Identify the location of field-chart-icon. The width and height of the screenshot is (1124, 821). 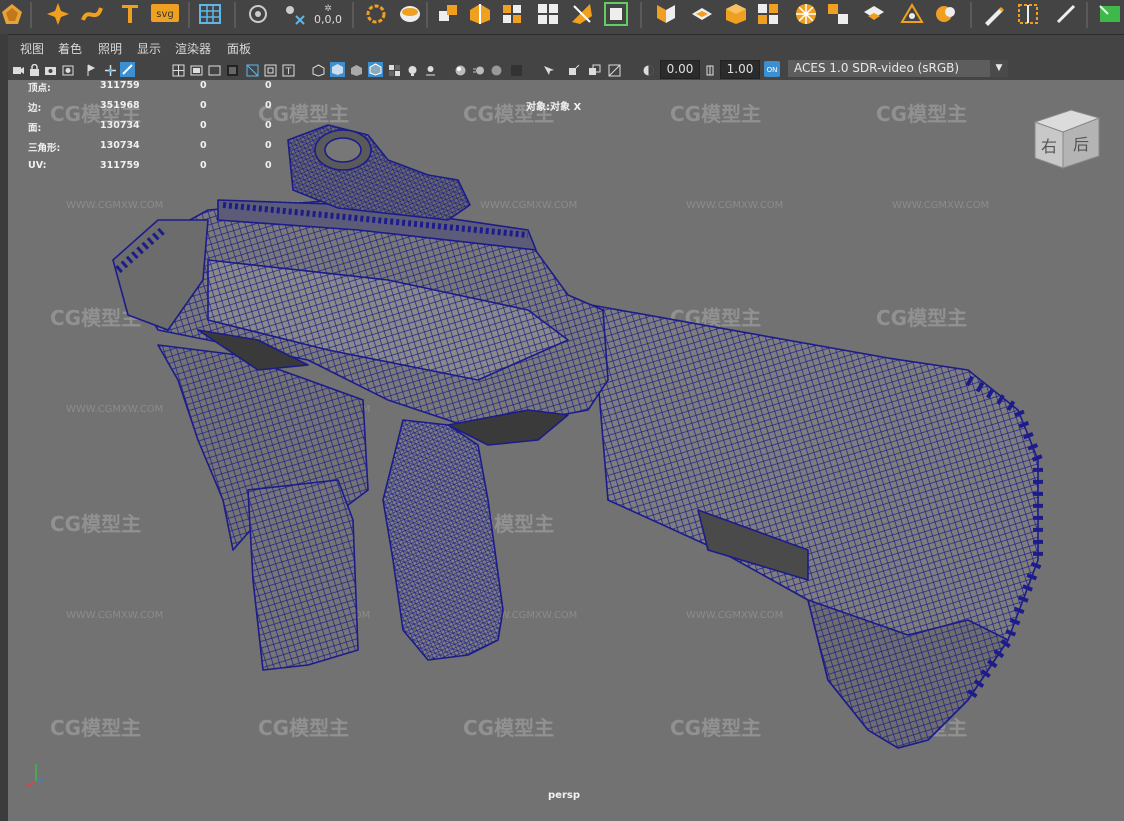
(252, 69).